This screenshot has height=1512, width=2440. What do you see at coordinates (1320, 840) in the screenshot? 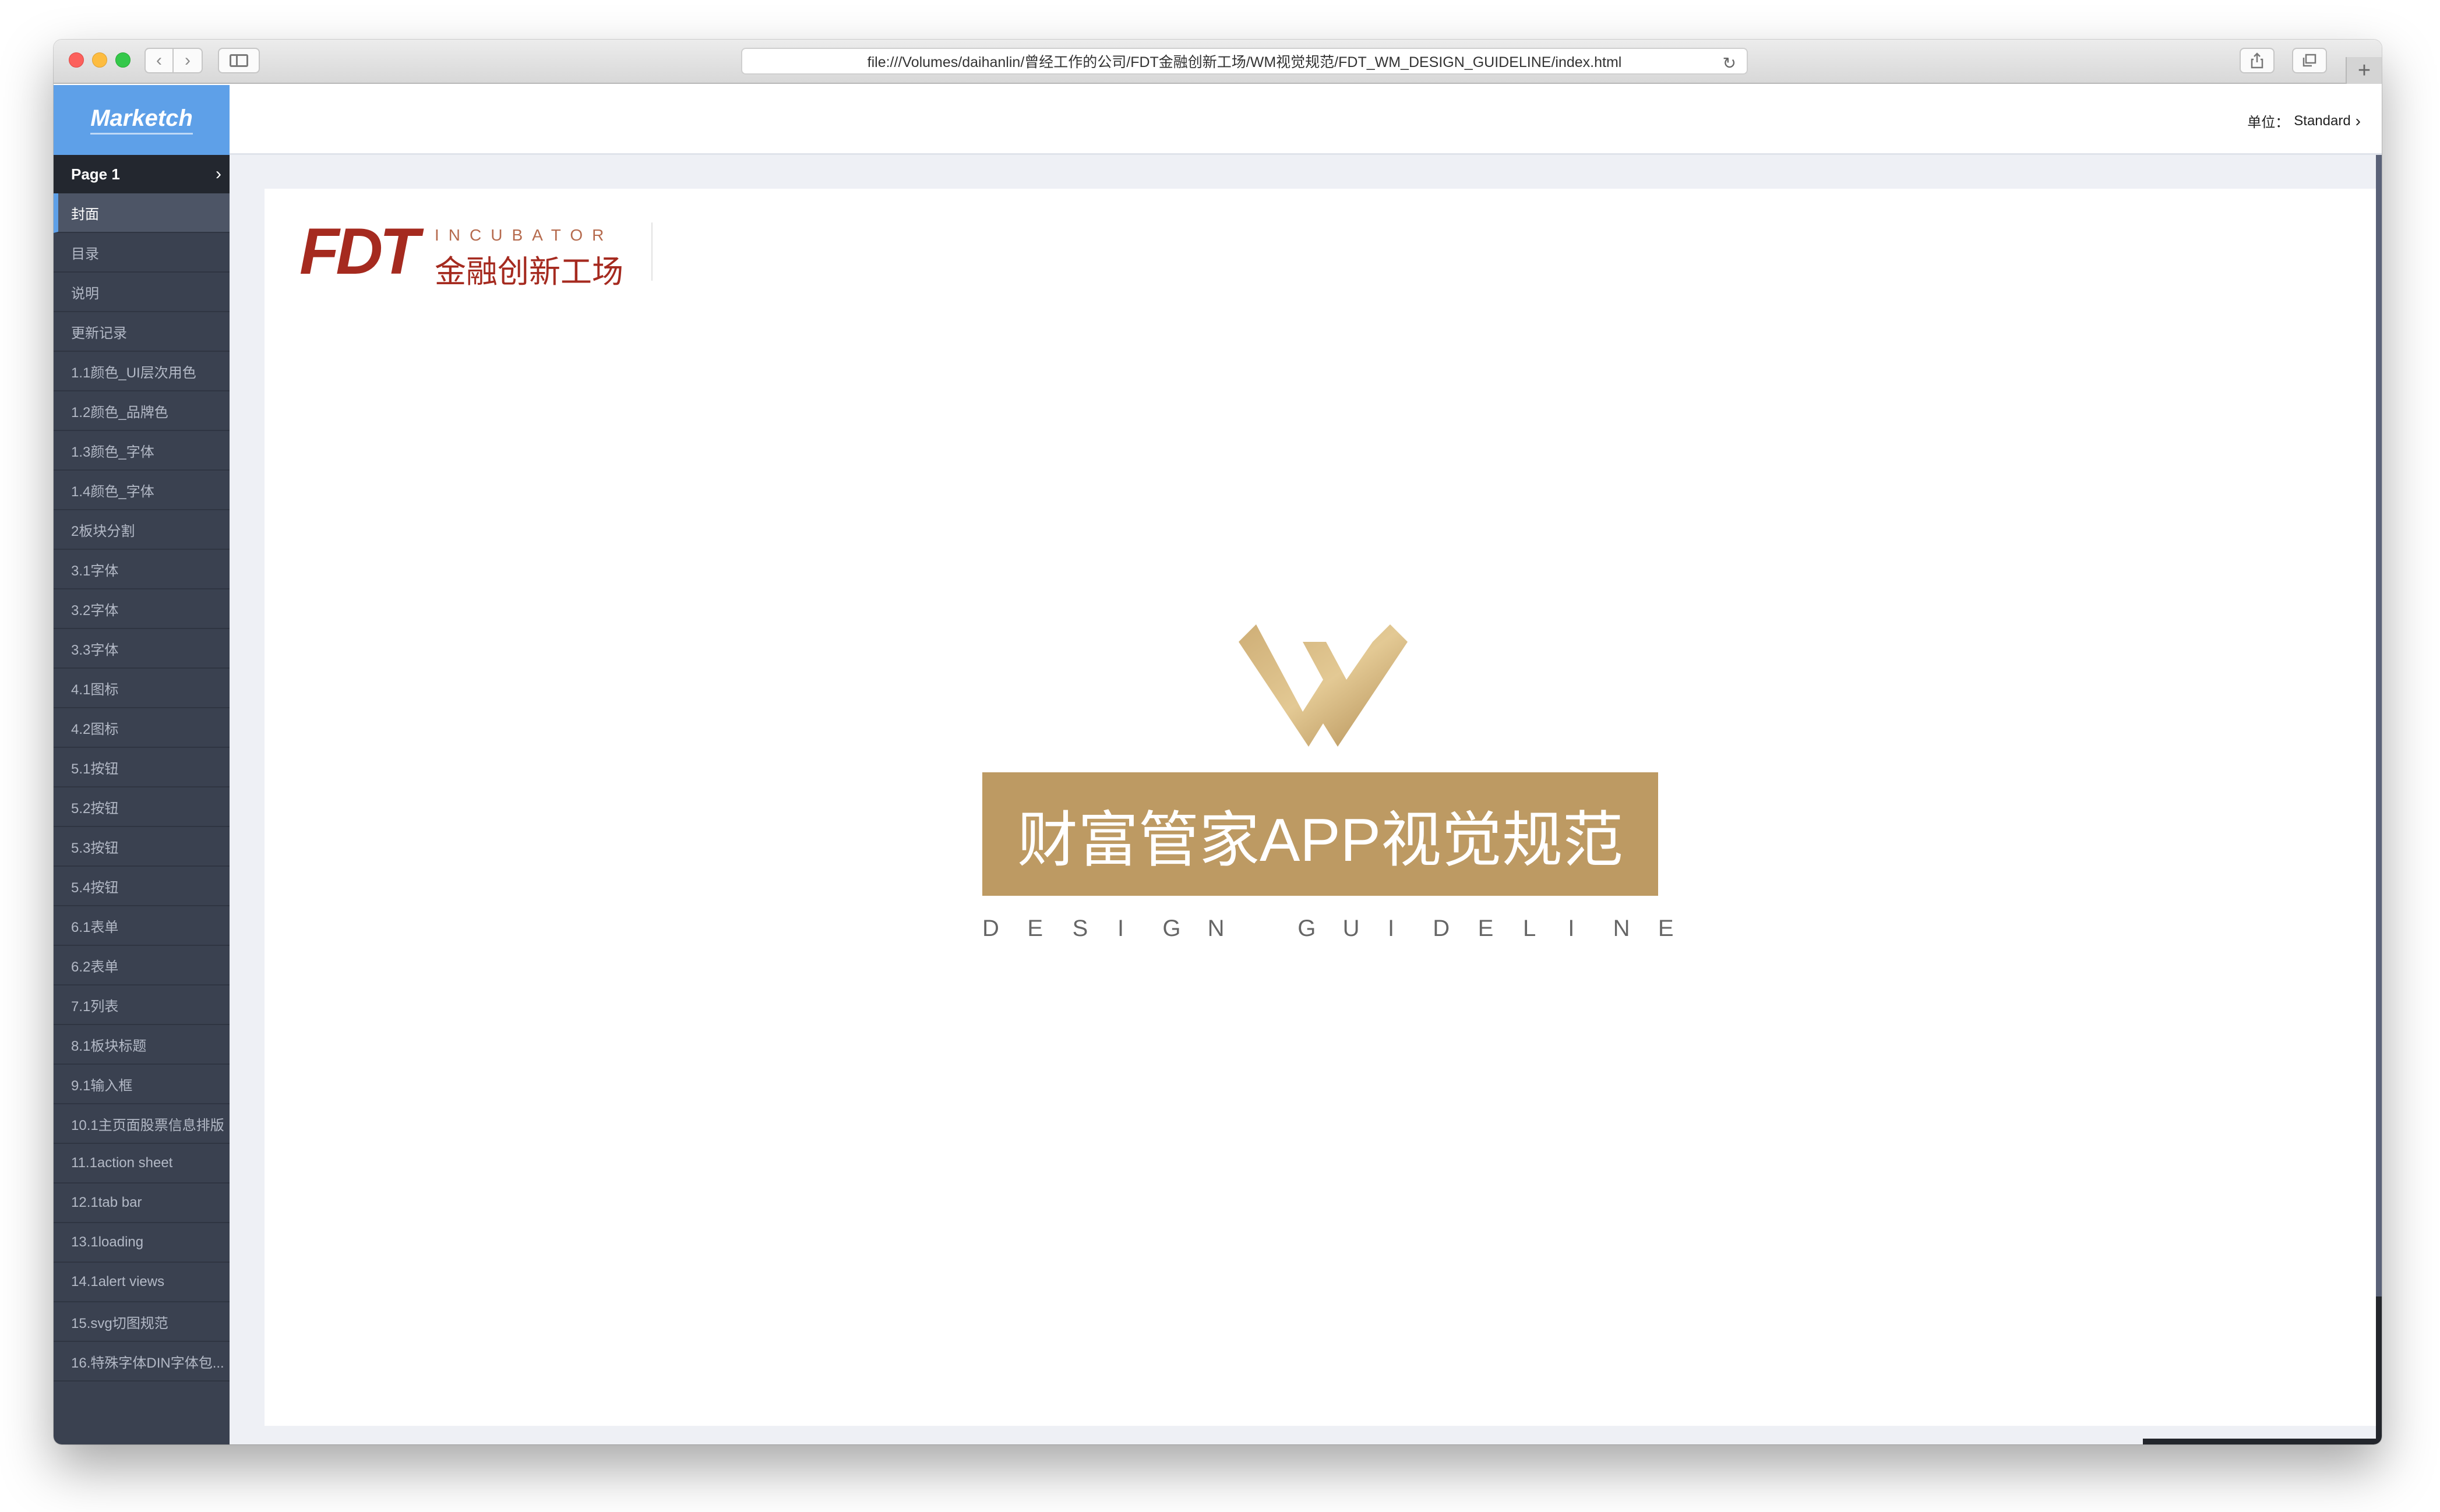
I see `cover-title: 财富管家APP视觉规范` at bounding box center [1320, 840].